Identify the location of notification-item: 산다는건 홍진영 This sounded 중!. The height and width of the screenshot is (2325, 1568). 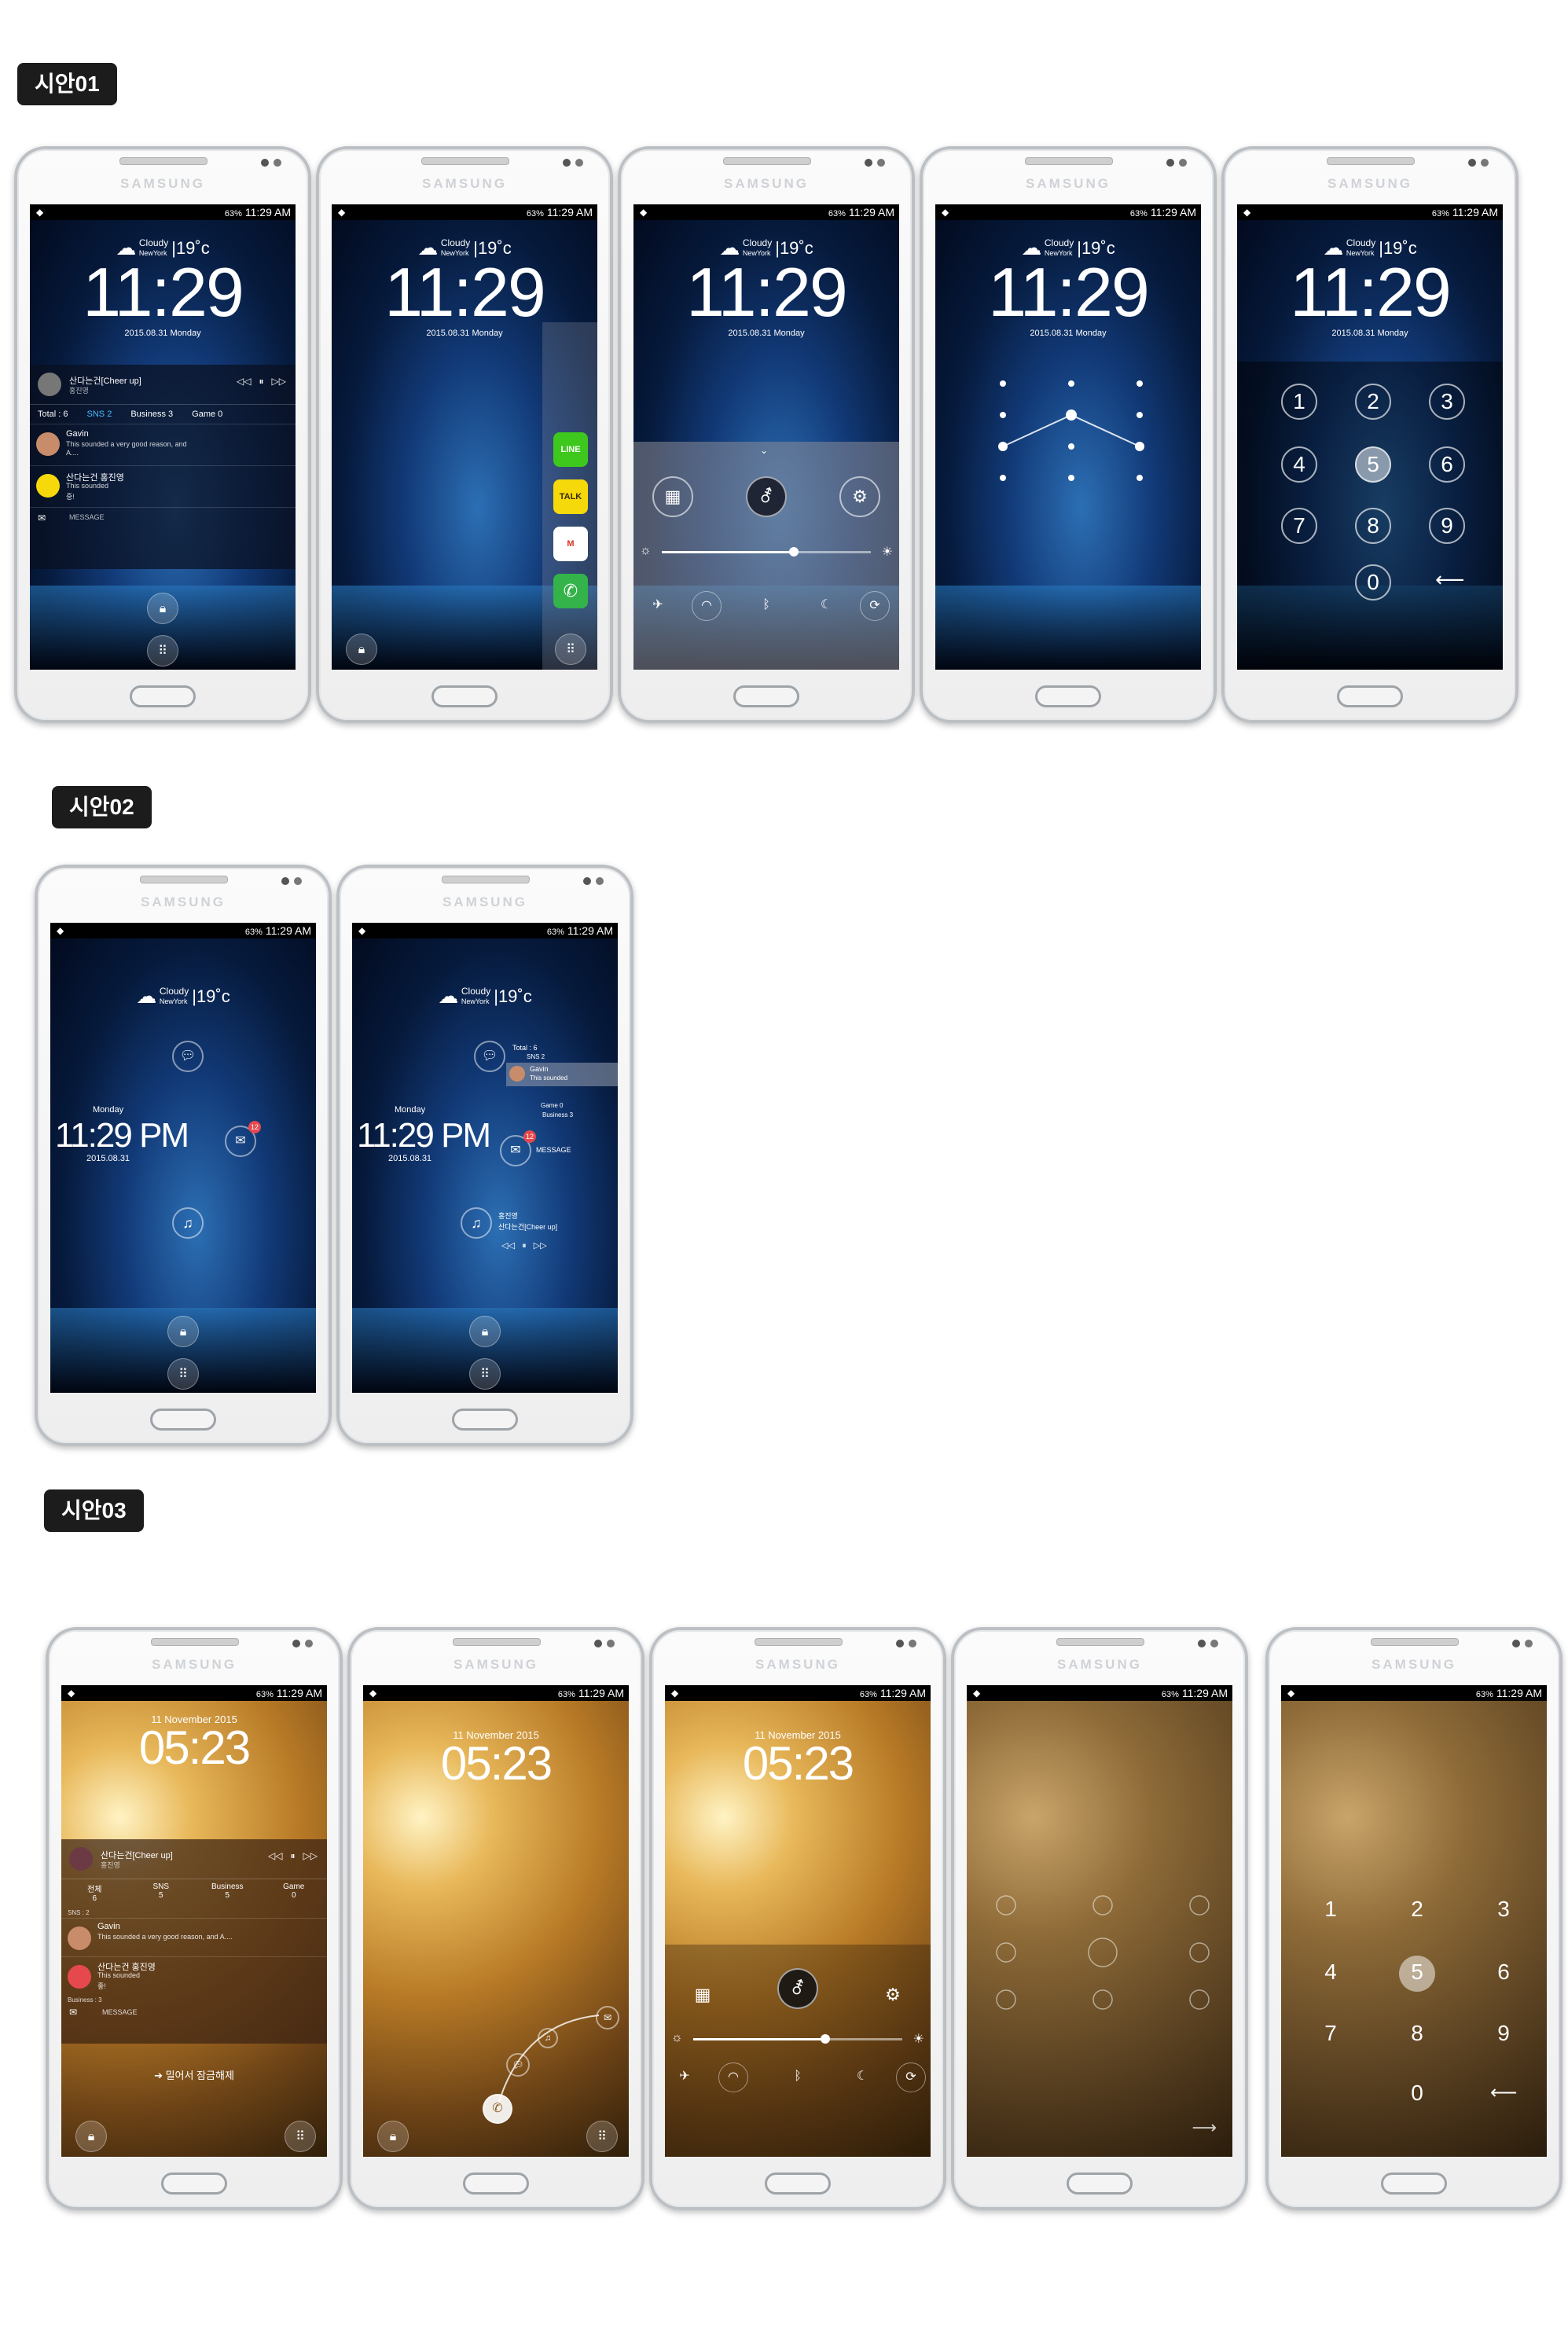
(163, 486).